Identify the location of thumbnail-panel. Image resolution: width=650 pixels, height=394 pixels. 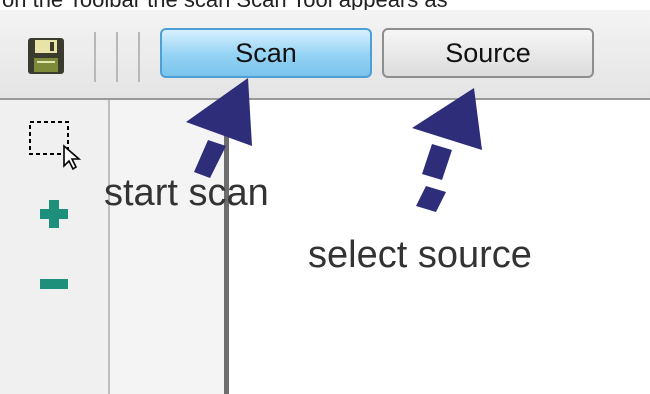
(167, 247).